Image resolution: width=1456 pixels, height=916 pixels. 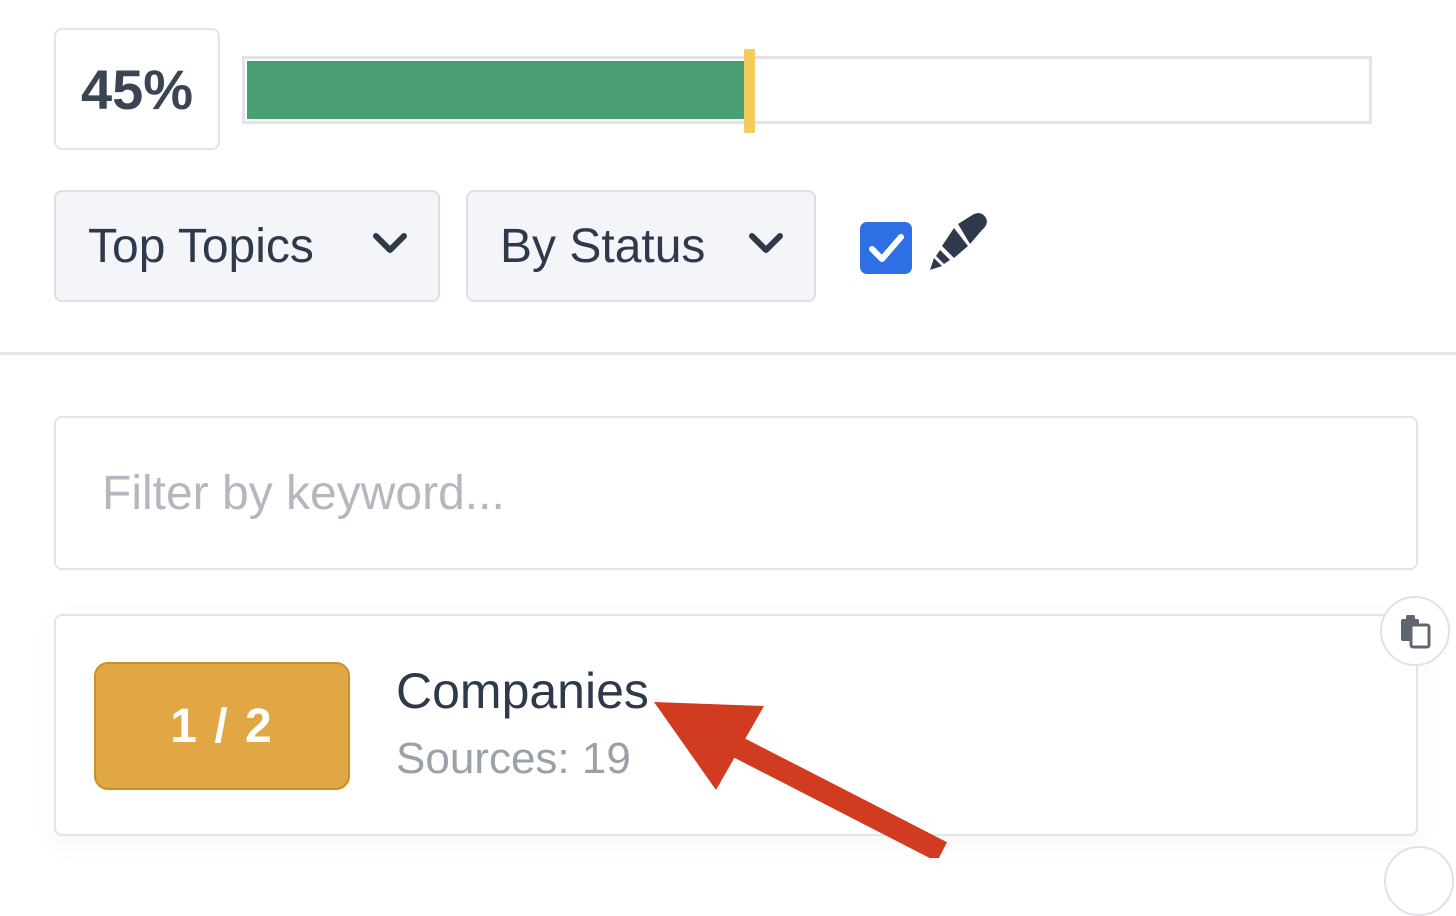 What do you see at coordinates (522, 691) in the screenshot?
I see `topic-name: Companies` at bounding box center [522, 691].